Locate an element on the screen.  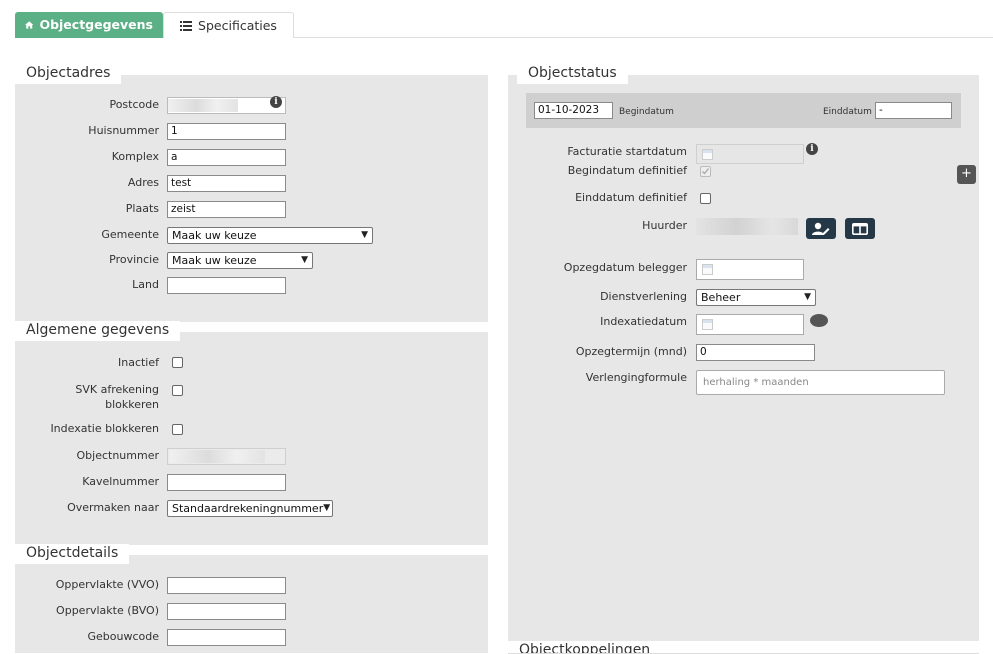
tab-objectgegevens: Objectgegevens is located at coordinates (89, 25).